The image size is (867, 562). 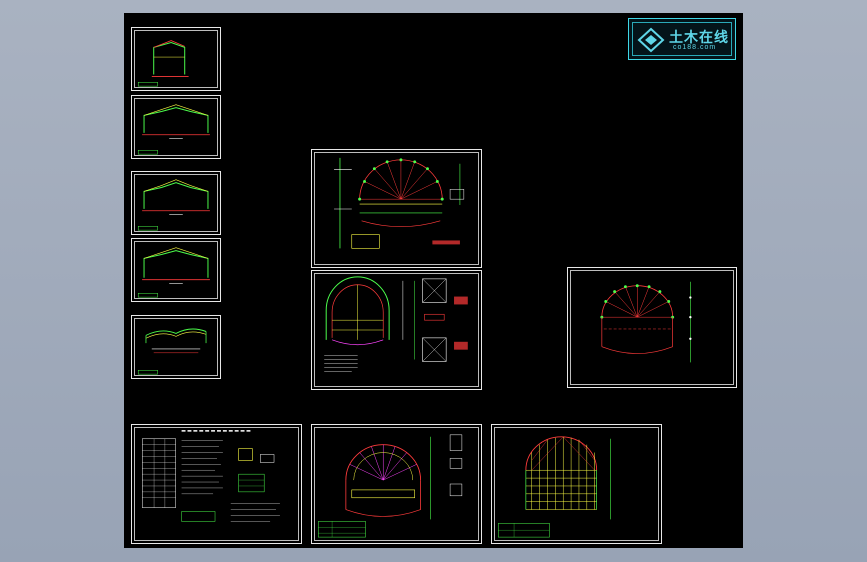 What do you see at coordinates (682, 39) in the screenshot?
I see `logo-watermark: 土木在线 co188.com` at bounding box center [682, 39].